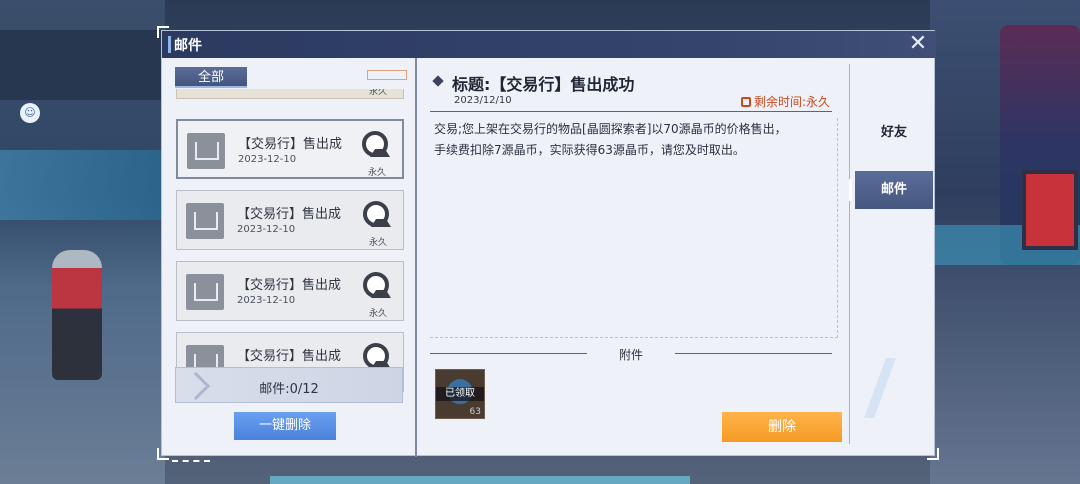  I want to click on tab-mail-label: 邮件, so click(893, 189).